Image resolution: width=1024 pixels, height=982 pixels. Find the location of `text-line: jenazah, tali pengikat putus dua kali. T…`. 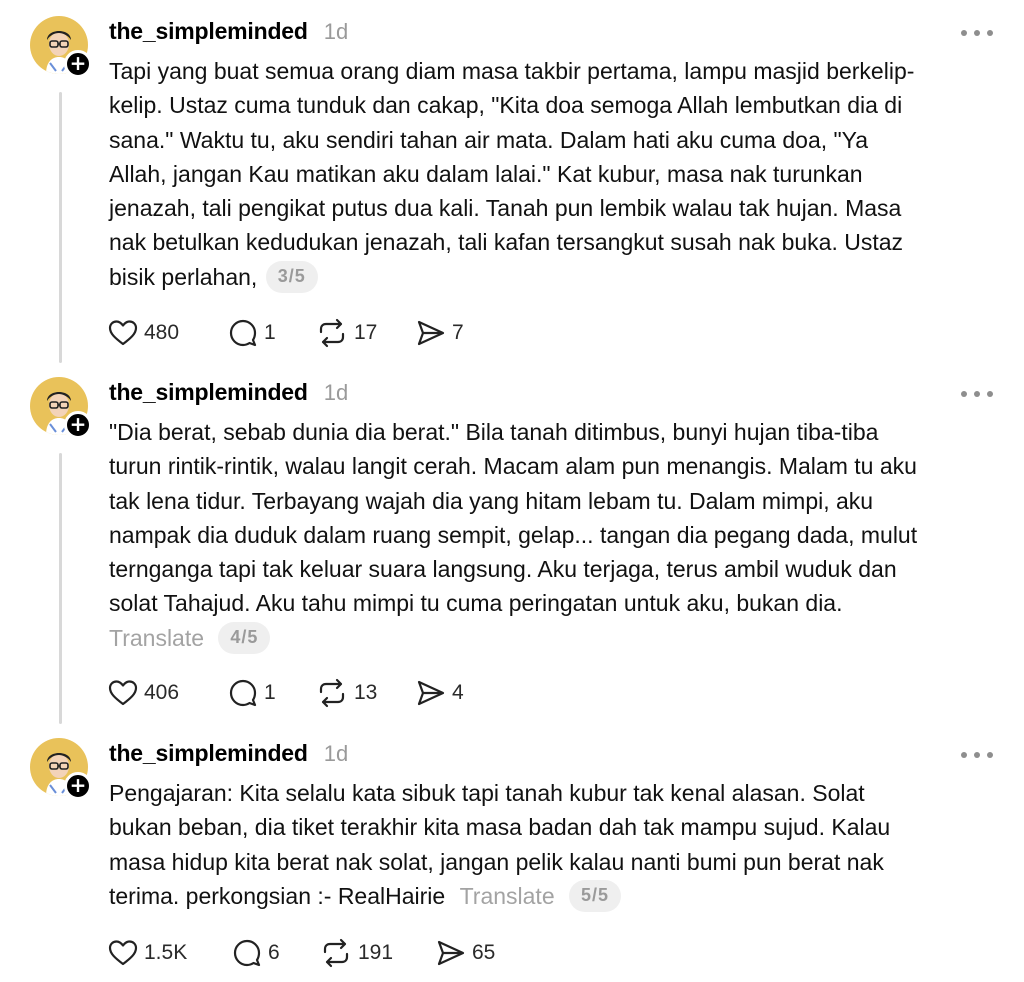

text-line: jenazah, tali pengikat putus dua kali. T… is located at coordinates (505, 208).